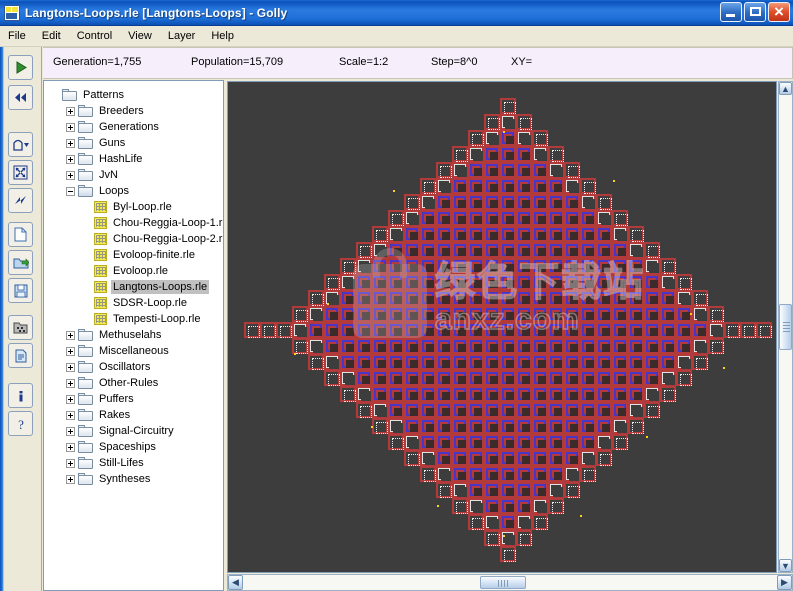  What do you see at coordinates (20, 290) in the screenshot?
I see `save-pattern-button` at bounding box center [20, 290].